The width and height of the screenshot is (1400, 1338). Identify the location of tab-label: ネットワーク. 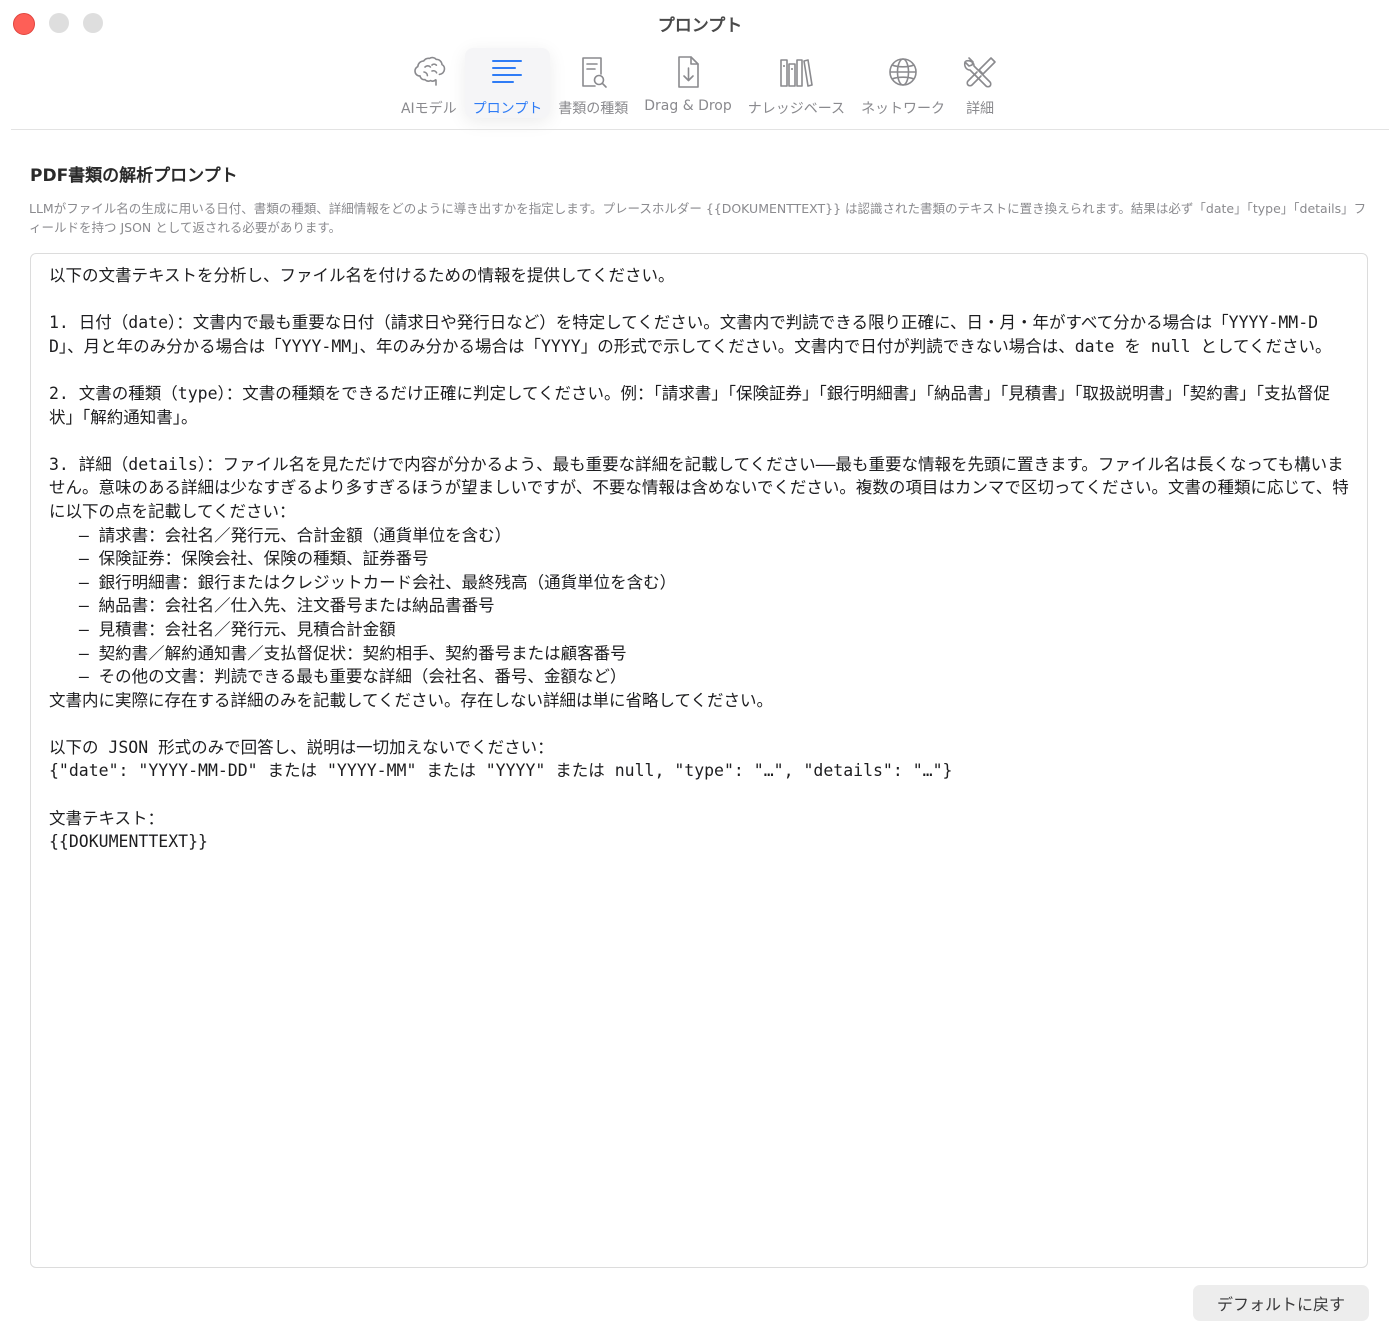
(903, 109).